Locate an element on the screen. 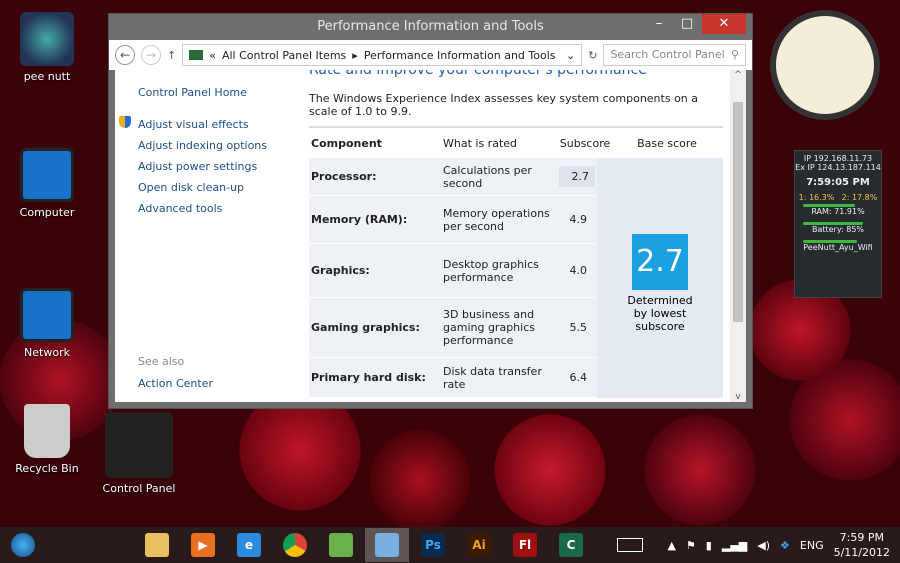 This screenshot has width=900, height=563. desktop-icon-pee-nutt: pee nutt is located at coordinates (47, 47).